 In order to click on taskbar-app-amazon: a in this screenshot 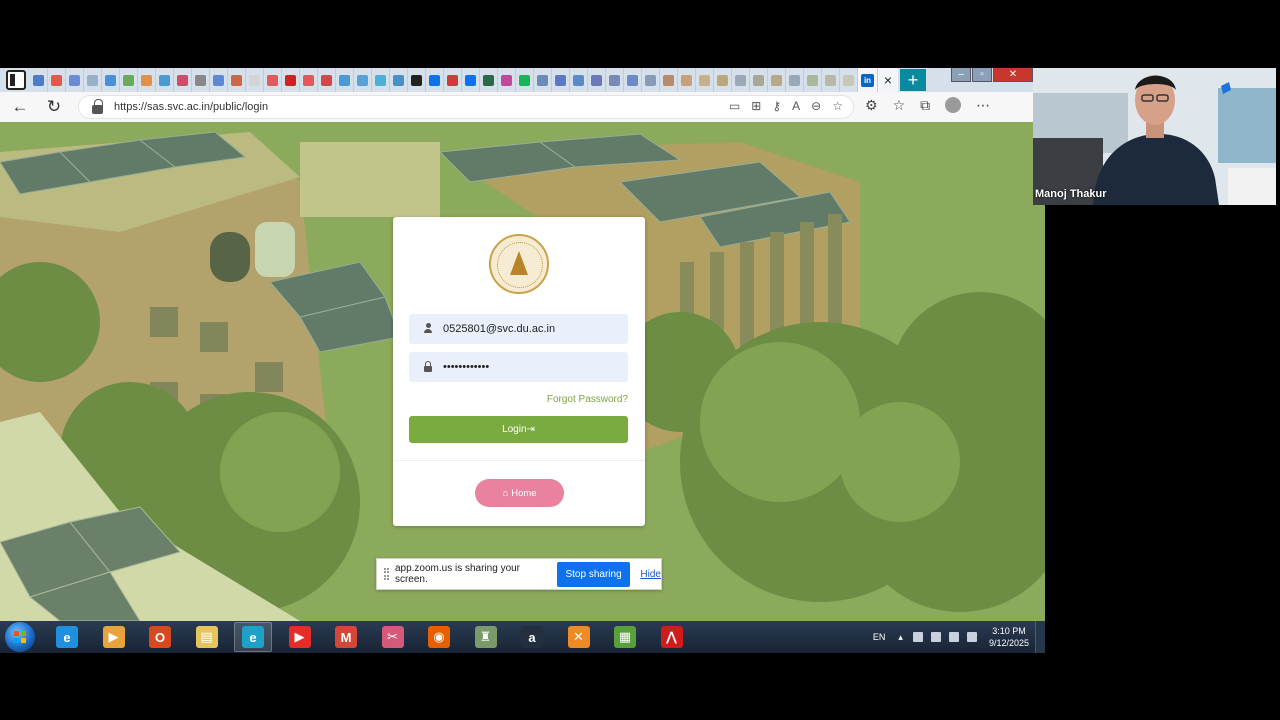, I will do `click(532, 637)`.